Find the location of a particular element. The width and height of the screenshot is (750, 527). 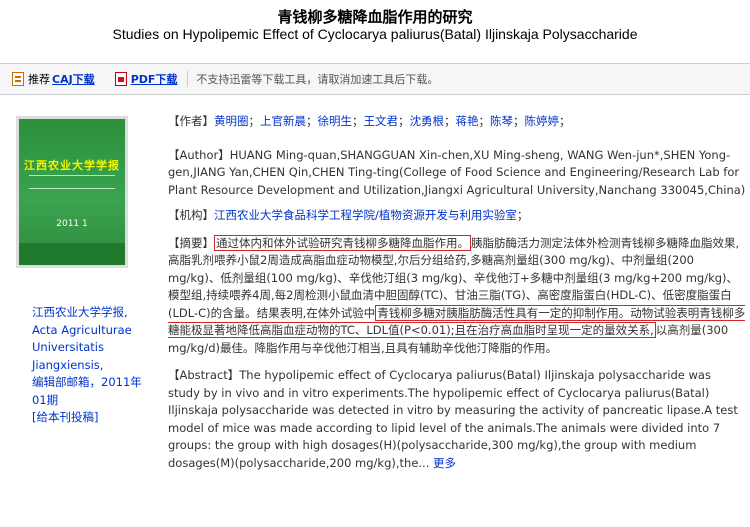

journal-suffix: 编辑部邮箱，2011年 is located at coordinates (87, 382).